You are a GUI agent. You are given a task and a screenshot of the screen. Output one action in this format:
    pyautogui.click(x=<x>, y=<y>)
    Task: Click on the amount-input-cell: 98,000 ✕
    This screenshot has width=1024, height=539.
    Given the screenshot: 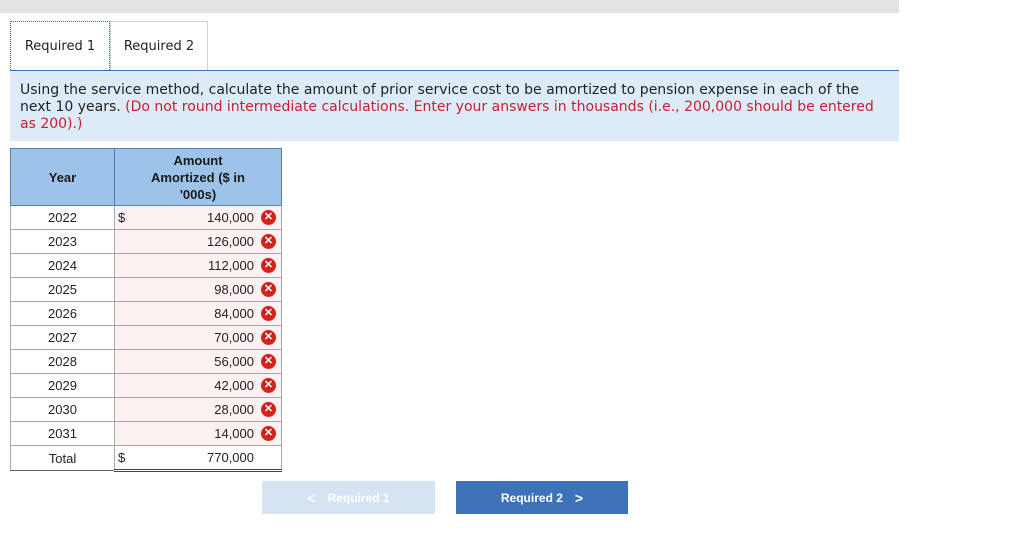 What is the action you would take?
    pyautogui.click(x=198, y=289)
    